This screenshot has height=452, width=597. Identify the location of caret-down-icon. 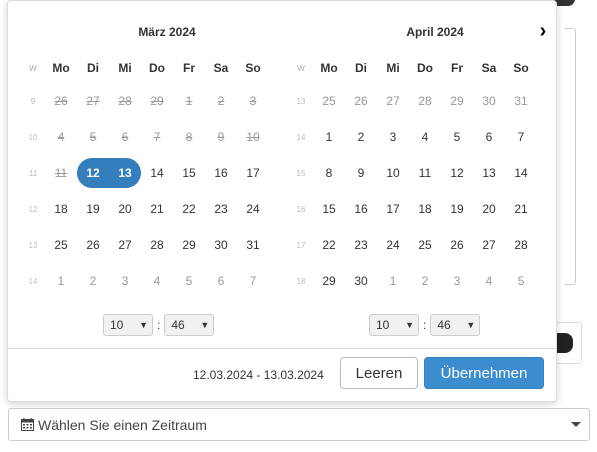
(576, 424).